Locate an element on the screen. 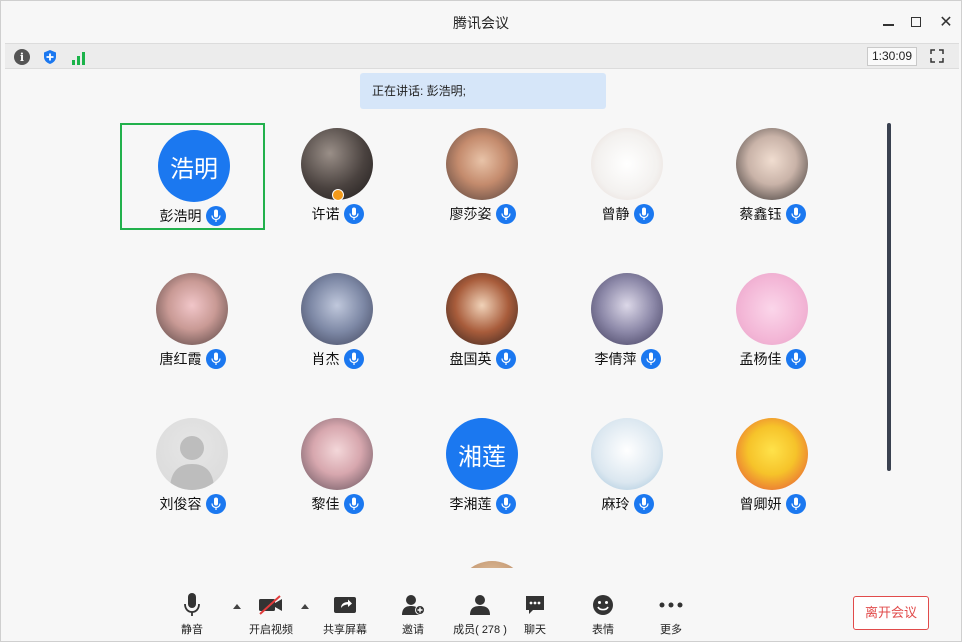  invite-button: 邀请 is located at coordinates (413, 614).